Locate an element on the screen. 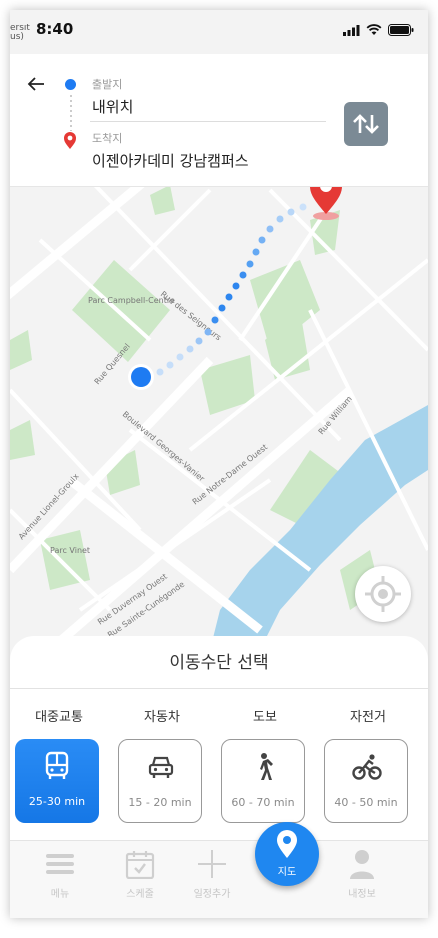 This screenshot has width=438, height=938. tab-schedule: 스케줄 is located at coordinates (140, 874).